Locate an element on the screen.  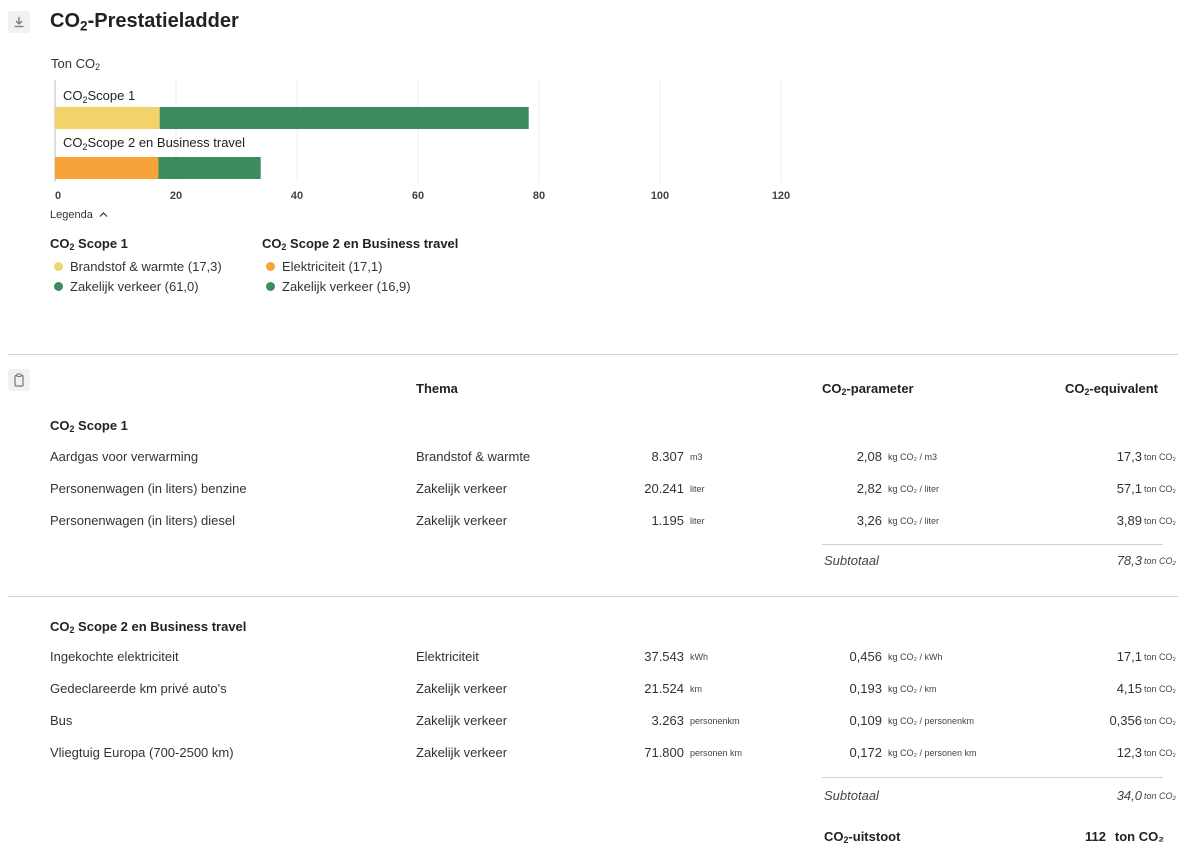
cell-thema: Elektriciteit is located at coordinates (447, 656).